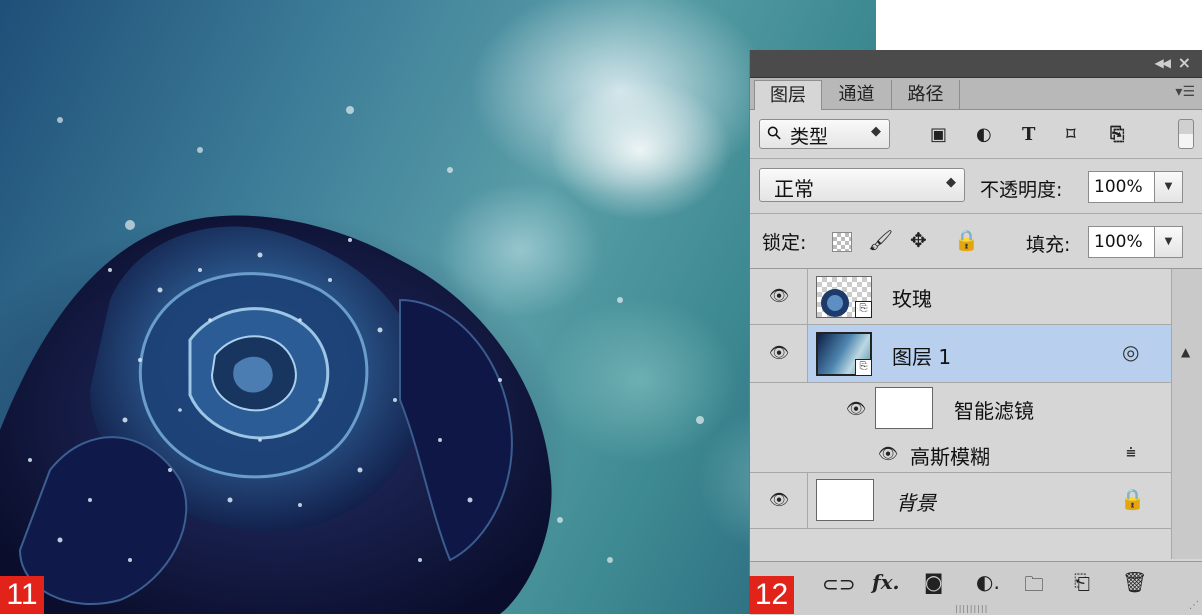 The width and height of the screenshot is (1202, 615). What do you see at coordinates (794, 189) in the screenshot?
I see `blend-mode-value: 正常` at bounding box center [794, 189].